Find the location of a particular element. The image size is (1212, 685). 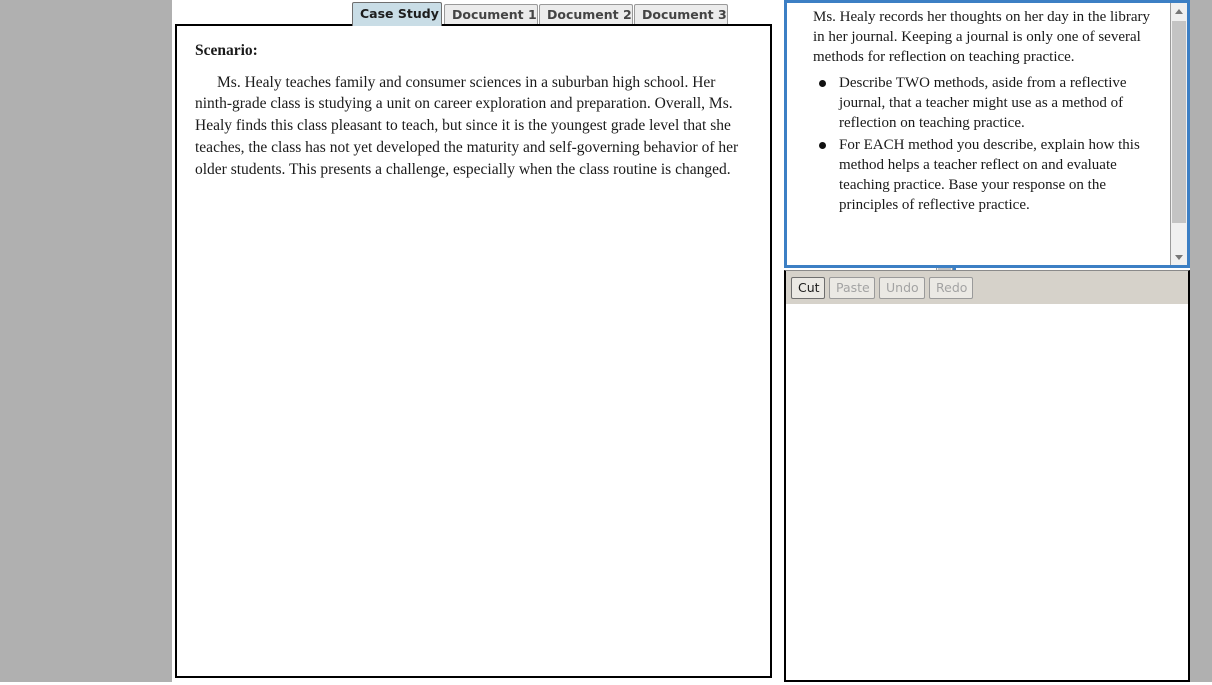

scenario-heading: Scenario: is located at coordinates (226, 50).